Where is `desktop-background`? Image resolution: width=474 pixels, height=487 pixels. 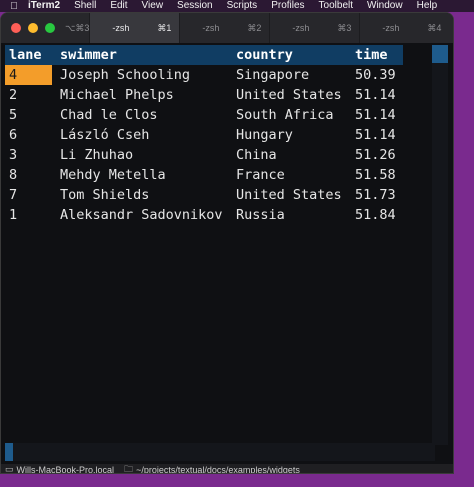 desktop-background is located at coordinates (237, 480).